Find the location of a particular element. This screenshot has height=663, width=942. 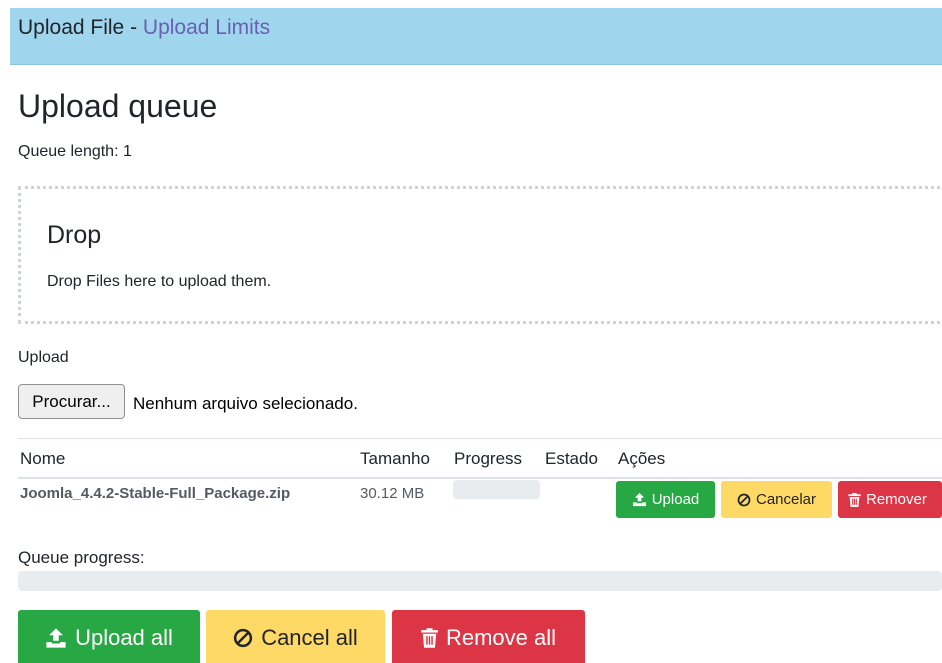

file-progress-bar is located at coordinates (496, 489).